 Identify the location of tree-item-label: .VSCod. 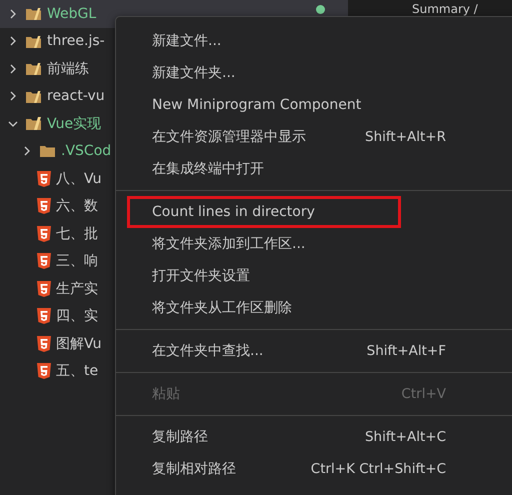
(86, 151).